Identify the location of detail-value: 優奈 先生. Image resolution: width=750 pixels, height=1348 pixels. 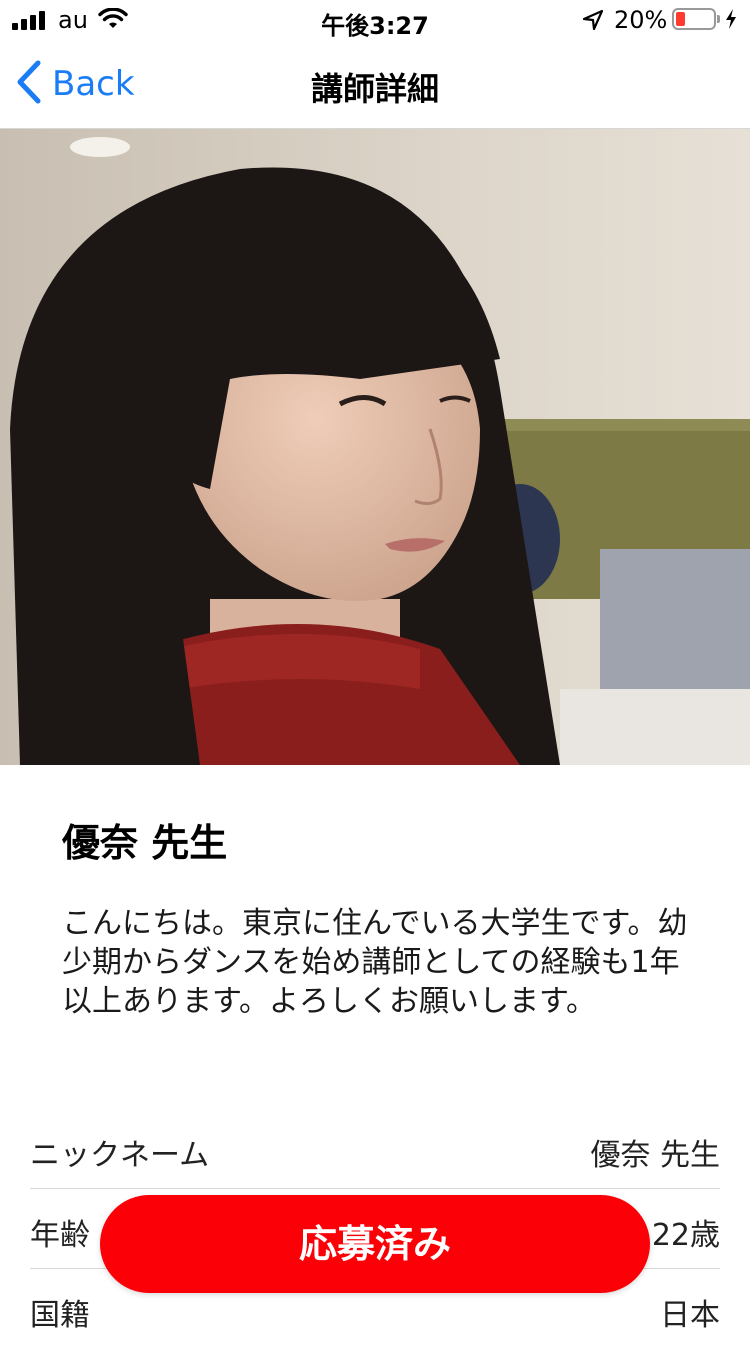
(655, 1155).